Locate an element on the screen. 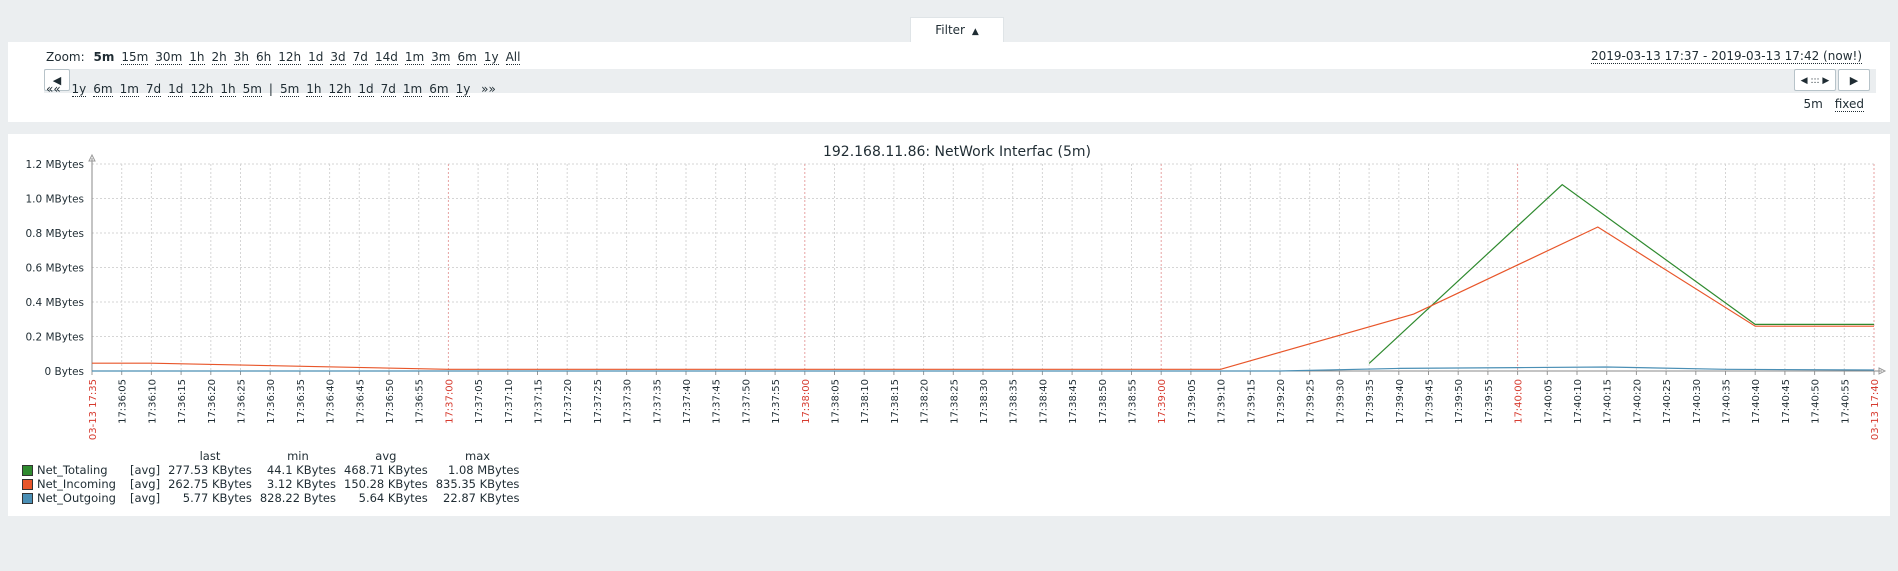  x-tick-label: 17:36:15 is located at coordinates (182, 401).